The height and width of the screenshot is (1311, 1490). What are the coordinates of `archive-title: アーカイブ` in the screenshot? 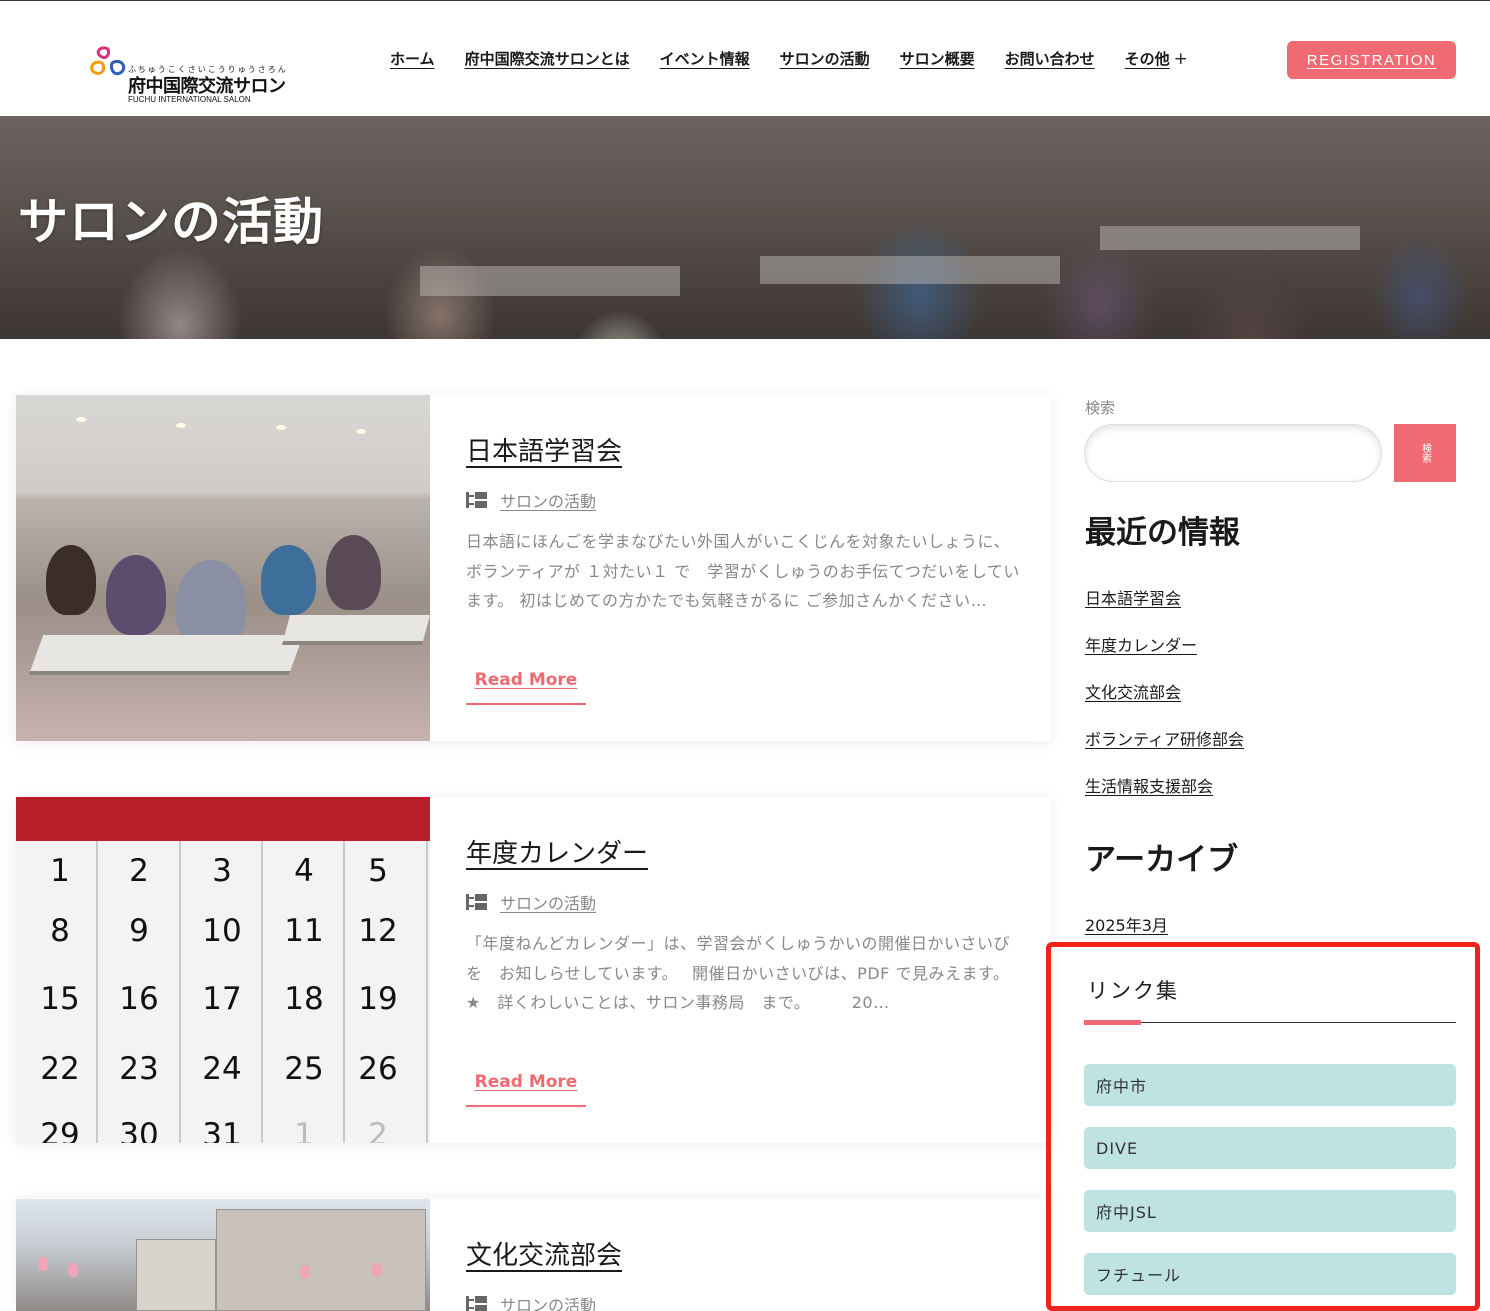 It's located at (1162, 860).